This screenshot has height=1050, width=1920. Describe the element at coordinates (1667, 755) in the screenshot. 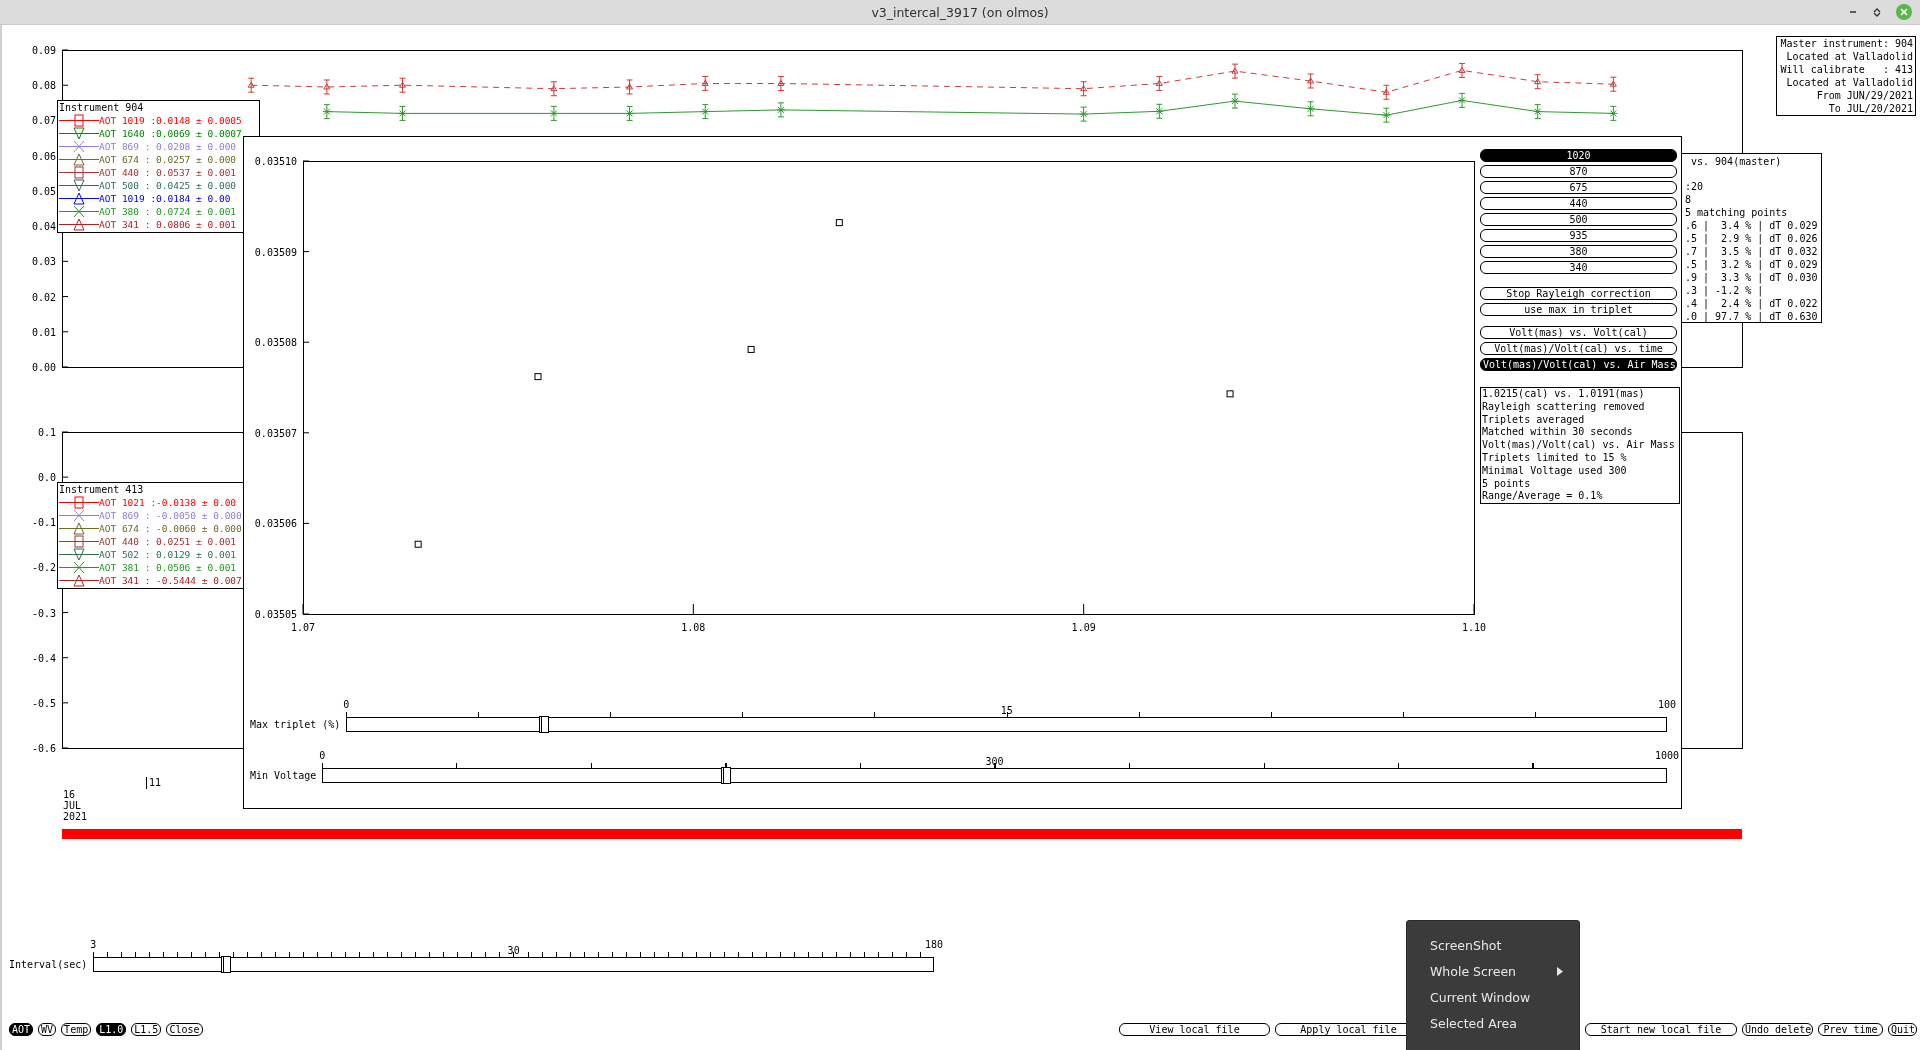

I see `scale-label: 1000` at that location.